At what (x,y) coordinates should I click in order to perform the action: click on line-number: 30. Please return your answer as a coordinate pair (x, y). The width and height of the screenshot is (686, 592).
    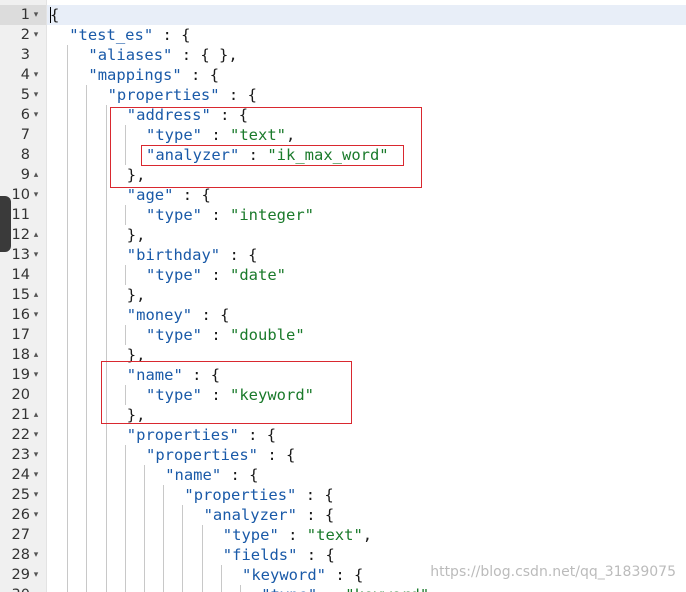
    Looking at the image, I should click on (15, 588).